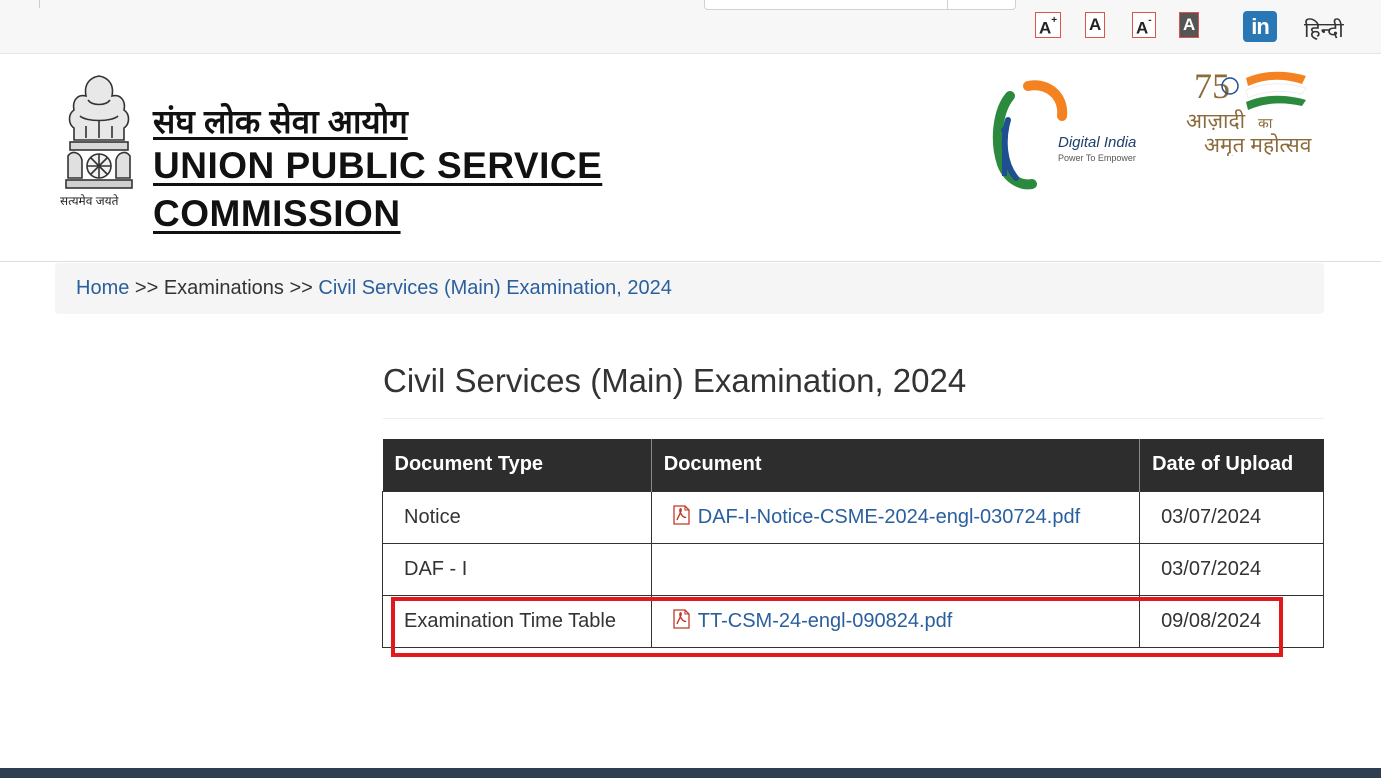  What do you see at coordinates (1097, 142) in the screenshot?
I see `digital-india-title: Digital India` at bounding box center [1097, 142].